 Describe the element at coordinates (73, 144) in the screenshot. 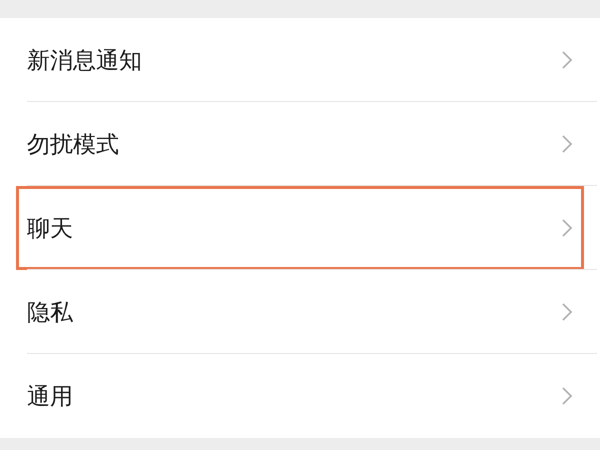

I see `setting-label: 勿扰模式` at that location.